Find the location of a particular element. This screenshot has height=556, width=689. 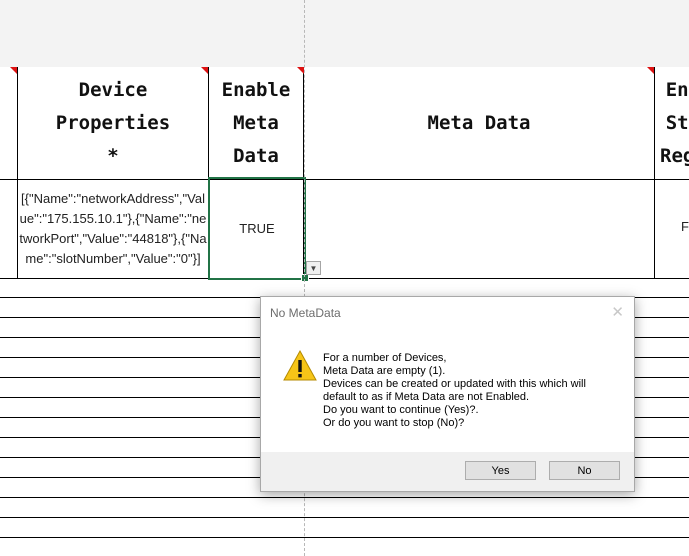

header-label: Meta Data is located at coordinates (479, 122).